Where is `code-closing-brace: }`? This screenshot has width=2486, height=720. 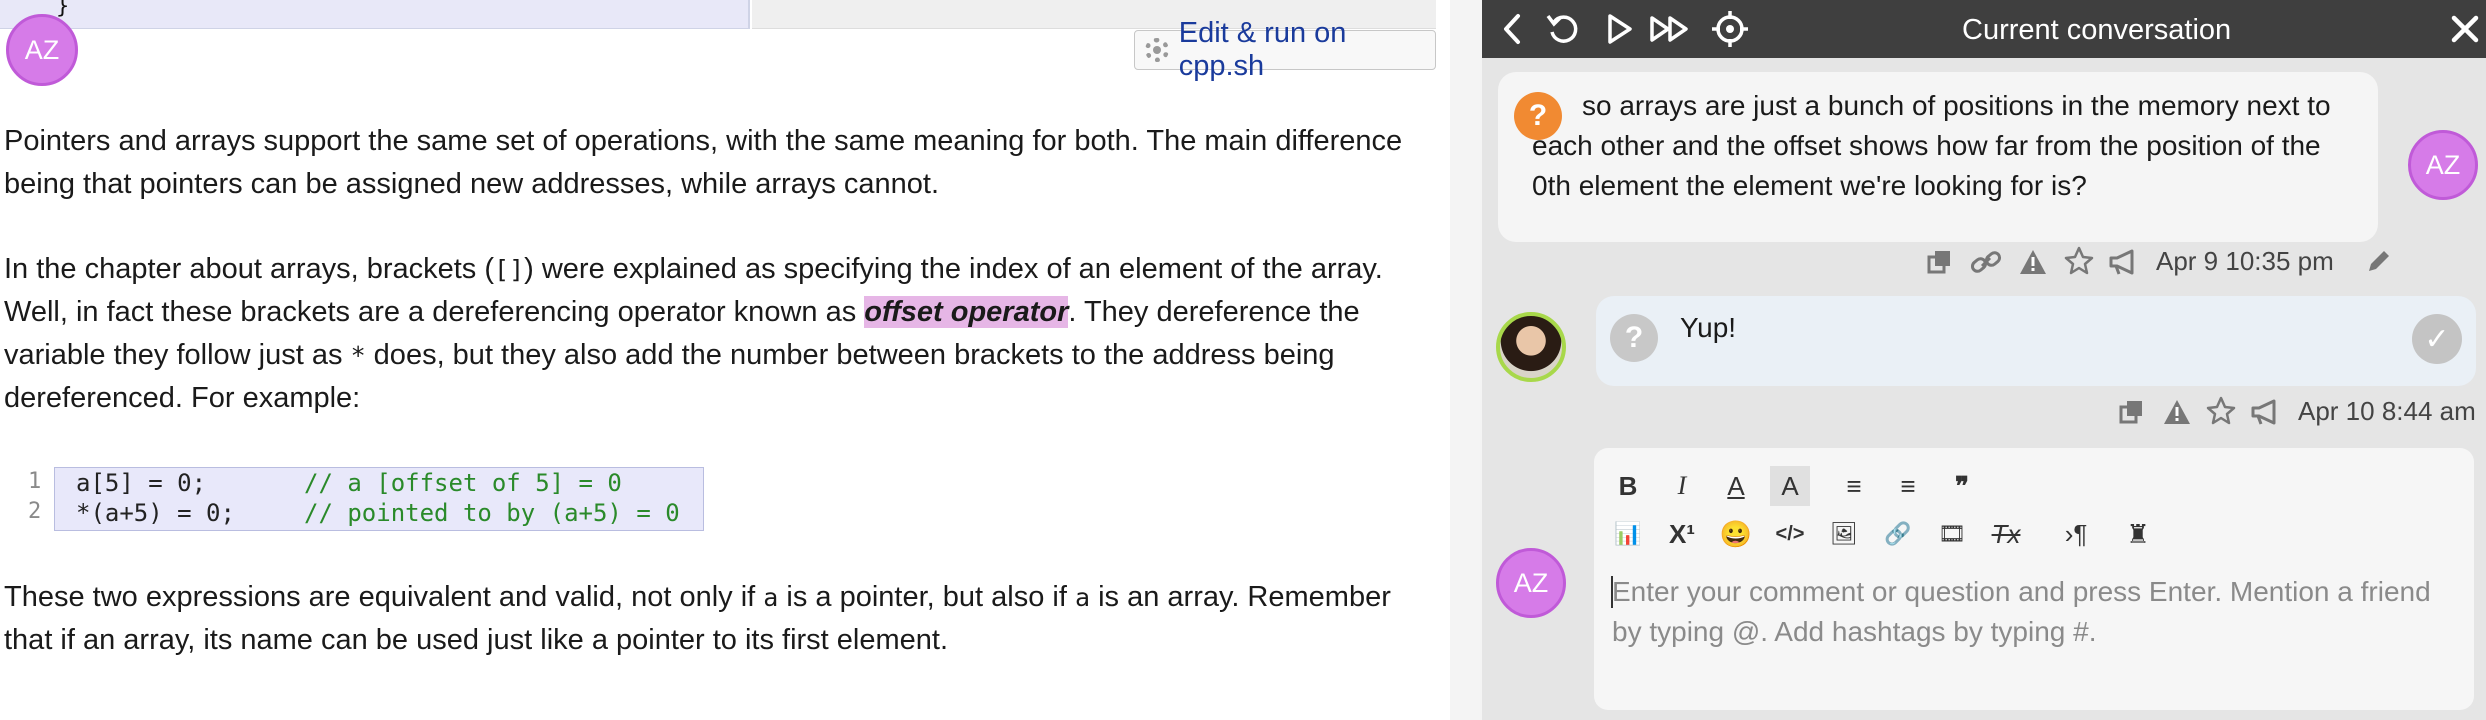
code-closing-brace: } is located at coordinates (63, 9).